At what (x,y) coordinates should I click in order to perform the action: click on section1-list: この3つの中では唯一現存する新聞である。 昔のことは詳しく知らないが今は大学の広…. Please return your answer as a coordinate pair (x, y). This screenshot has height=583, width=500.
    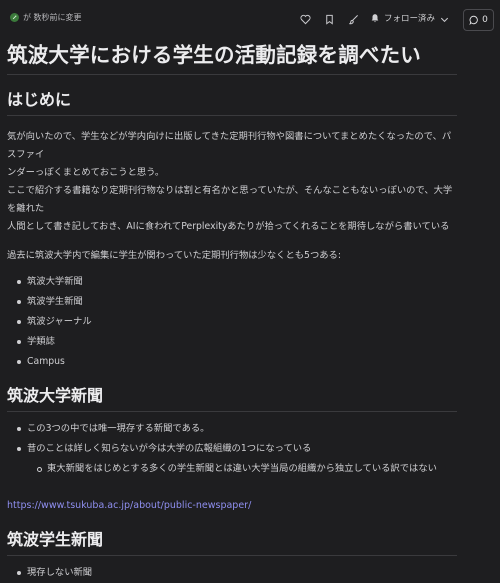
    Looking at the image, I should click on (232, 449).